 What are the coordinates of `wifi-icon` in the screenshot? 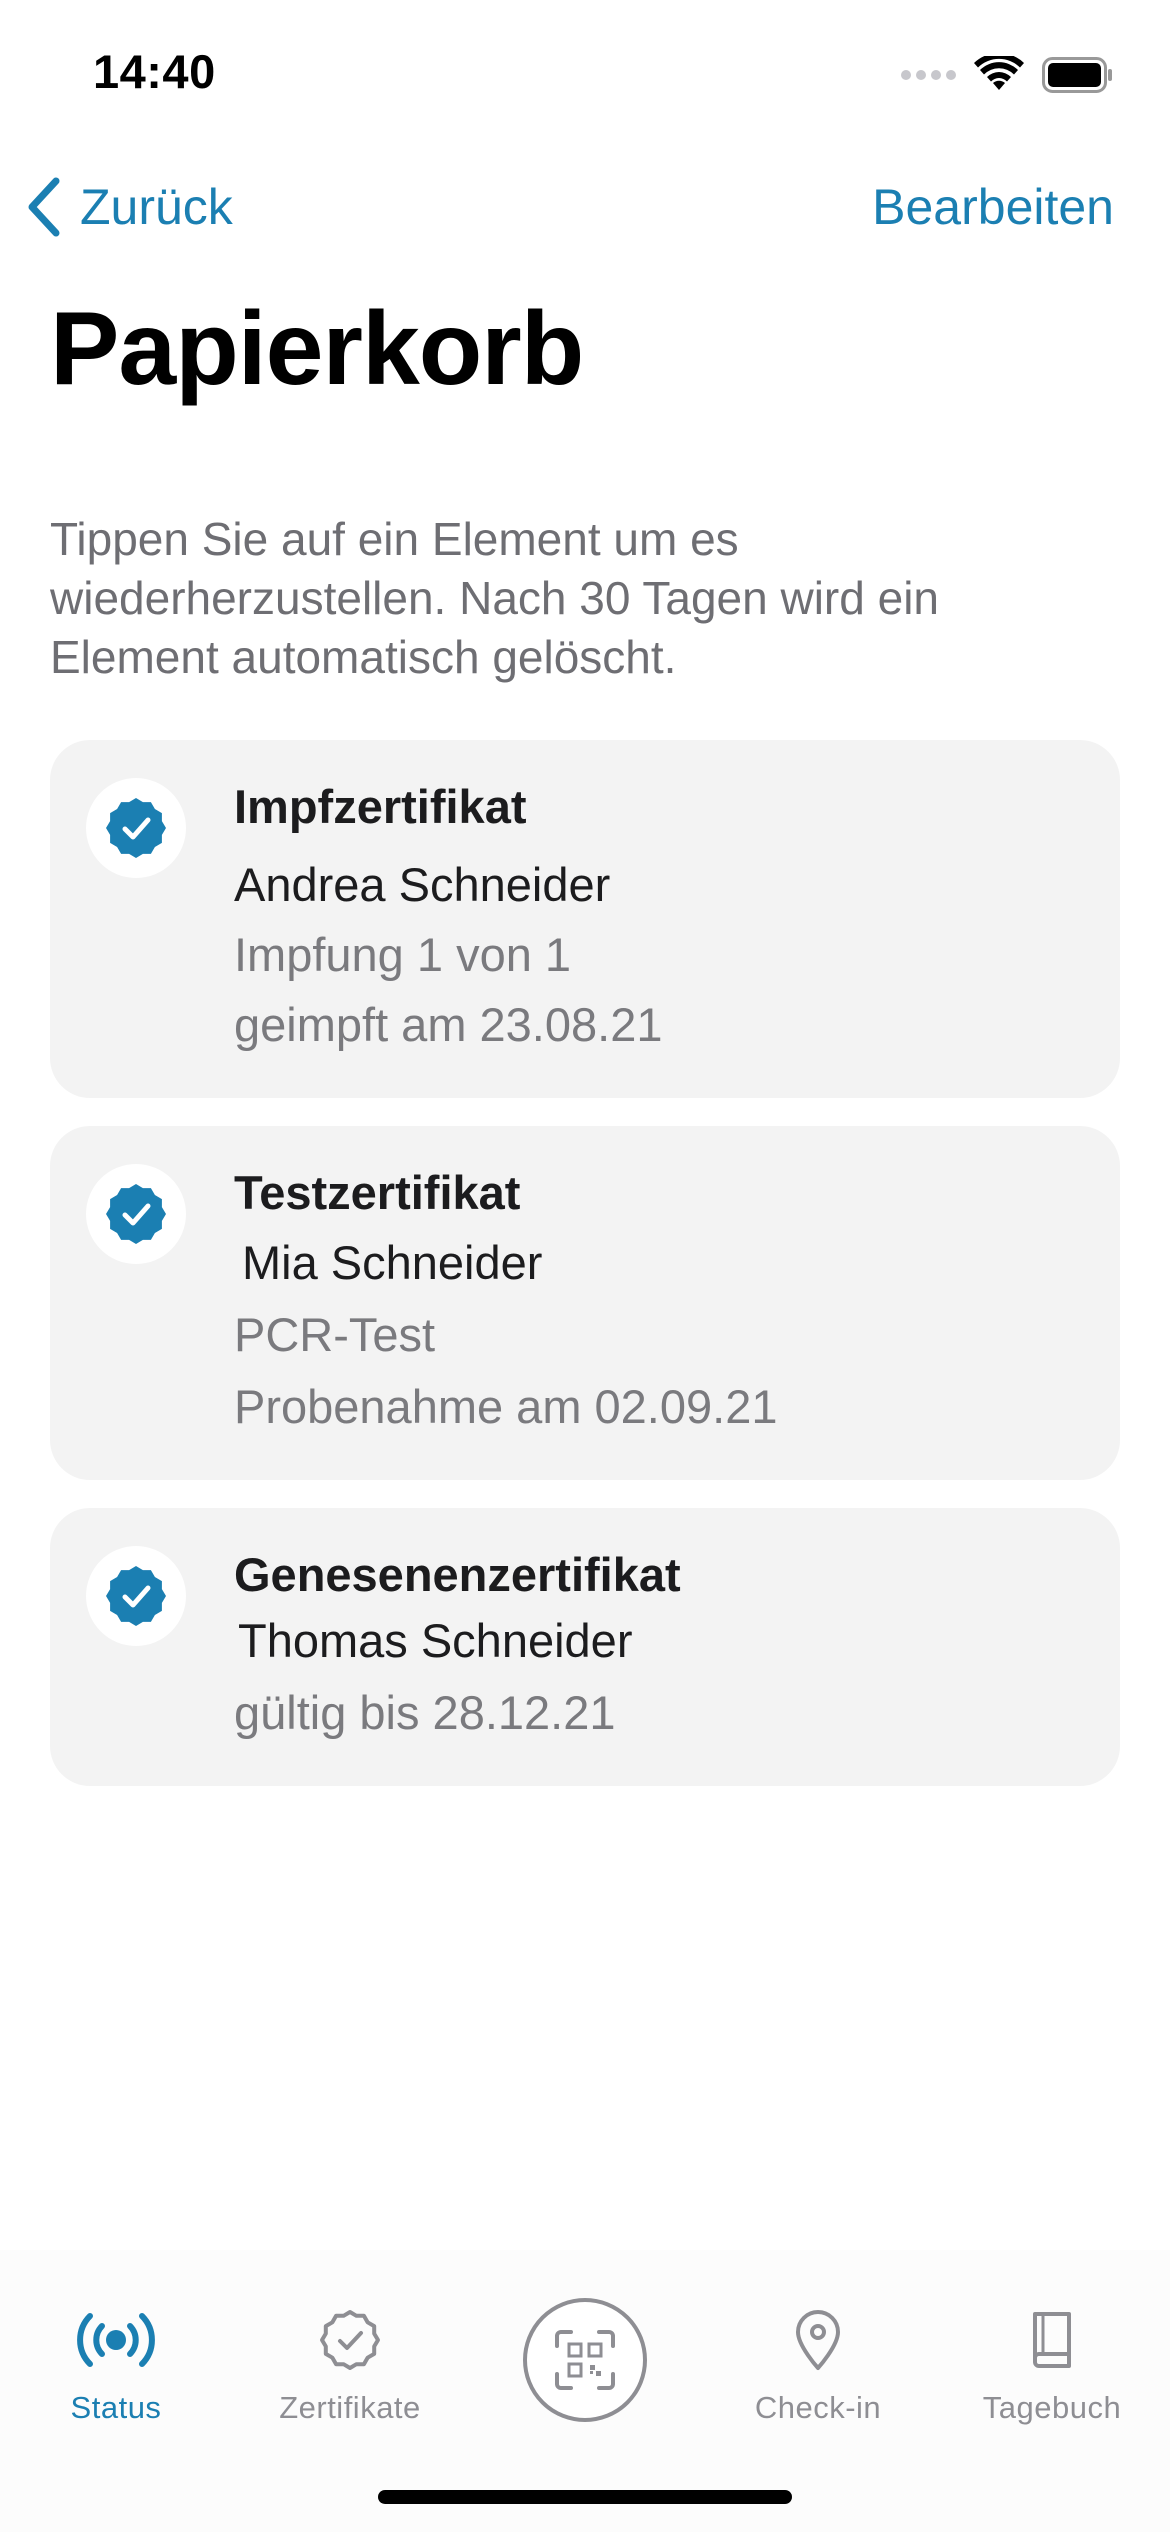 It's located at (999, 73).